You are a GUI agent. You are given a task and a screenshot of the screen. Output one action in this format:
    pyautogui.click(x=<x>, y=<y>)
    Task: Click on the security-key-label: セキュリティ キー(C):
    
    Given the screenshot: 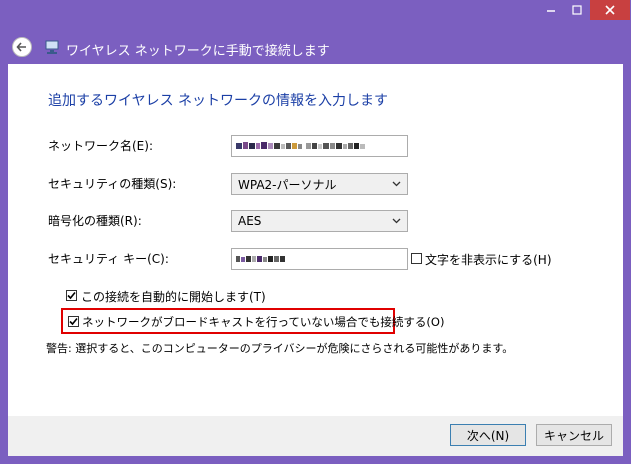 What is the action you would take?
    pyautogui.click(x=108, y=259)
    